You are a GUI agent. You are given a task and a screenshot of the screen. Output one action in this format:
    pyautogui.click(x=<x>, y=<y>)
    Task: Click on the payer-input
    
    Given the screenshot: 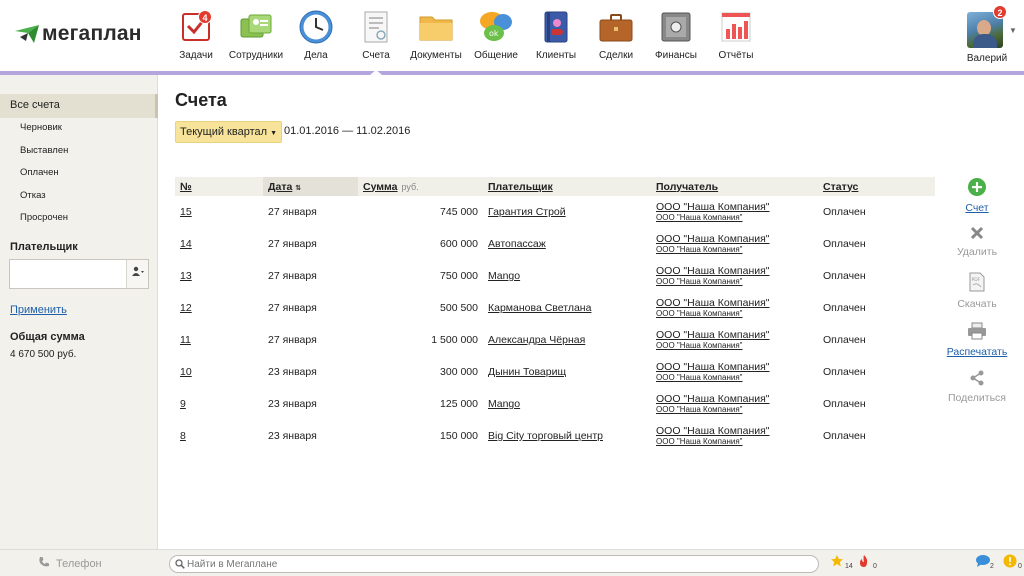 What is the action you would take?
    pyautogui.click(x=68, y=274)
    